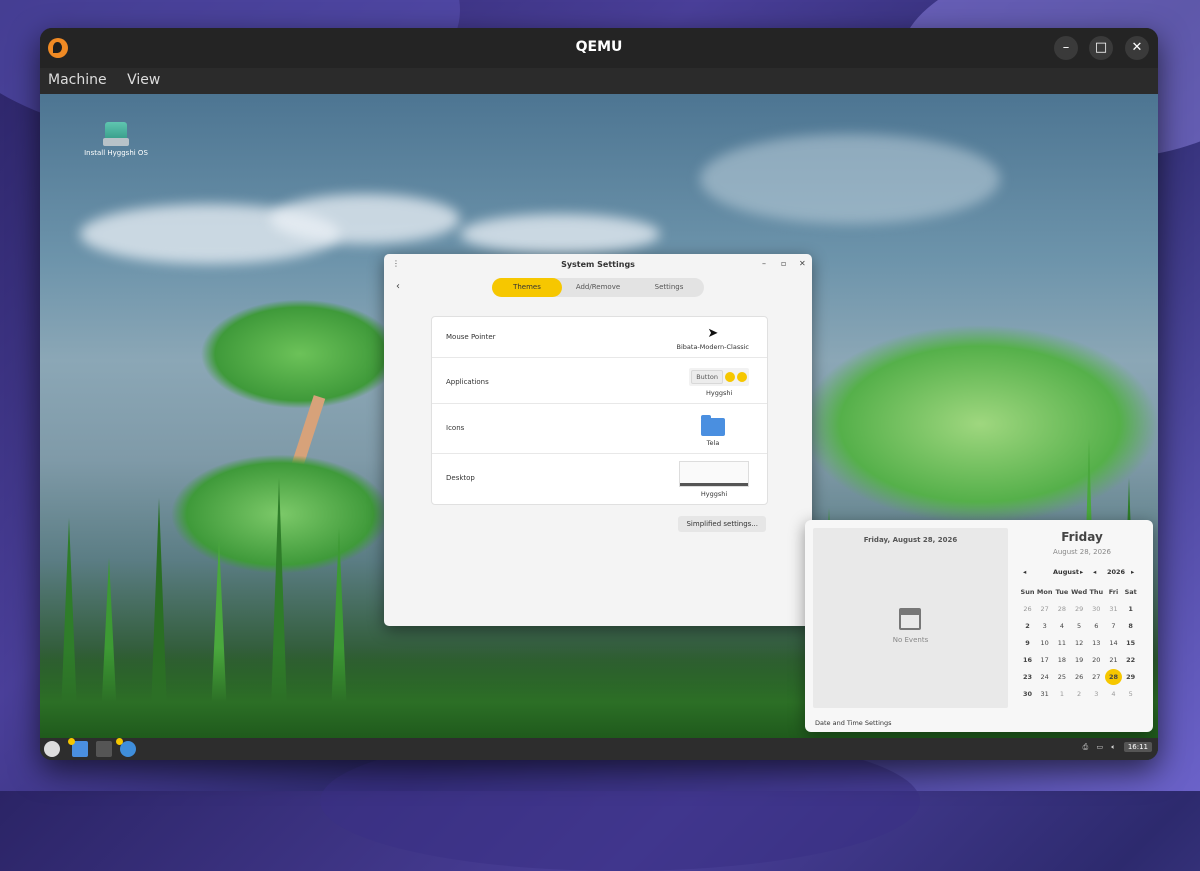  I want to click on close-button: ✕, so click(1137, 48).